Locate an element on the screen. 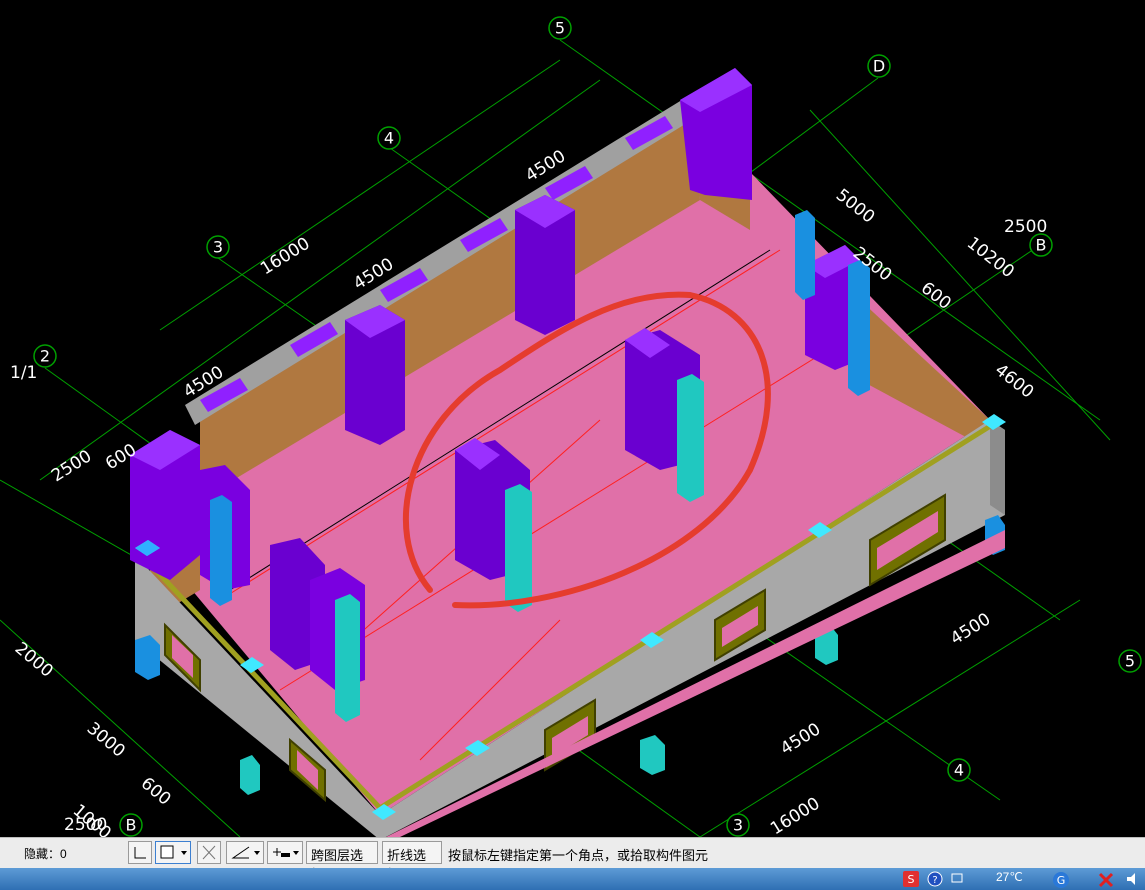  dim-bottom-2: 16000 is located at coordinates (795, 815).